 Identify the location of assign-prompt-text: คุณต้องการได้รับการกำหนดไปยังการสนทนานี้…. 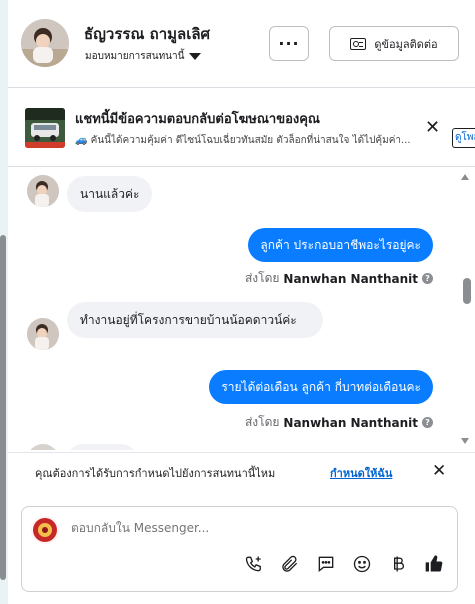
(155, 473).